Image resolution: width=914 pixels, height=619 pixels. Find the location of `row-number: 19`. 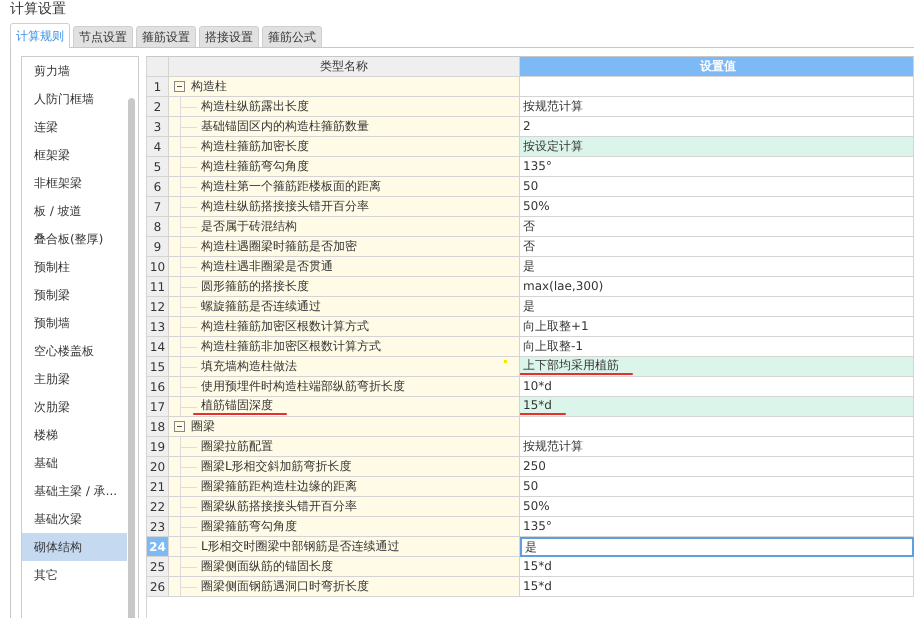

row-number: 19 is located at coordinates (158, 447).